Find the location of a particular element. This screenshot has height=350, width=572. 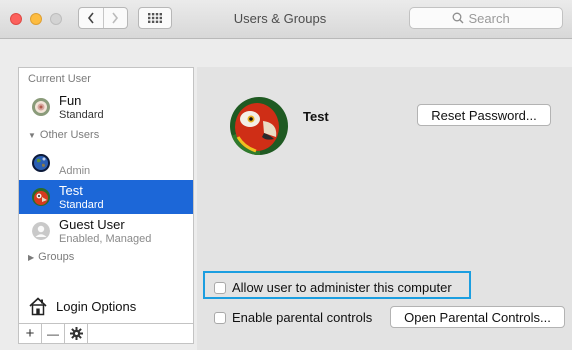

selected-user-name: Test is located at coordinates (316, 116).